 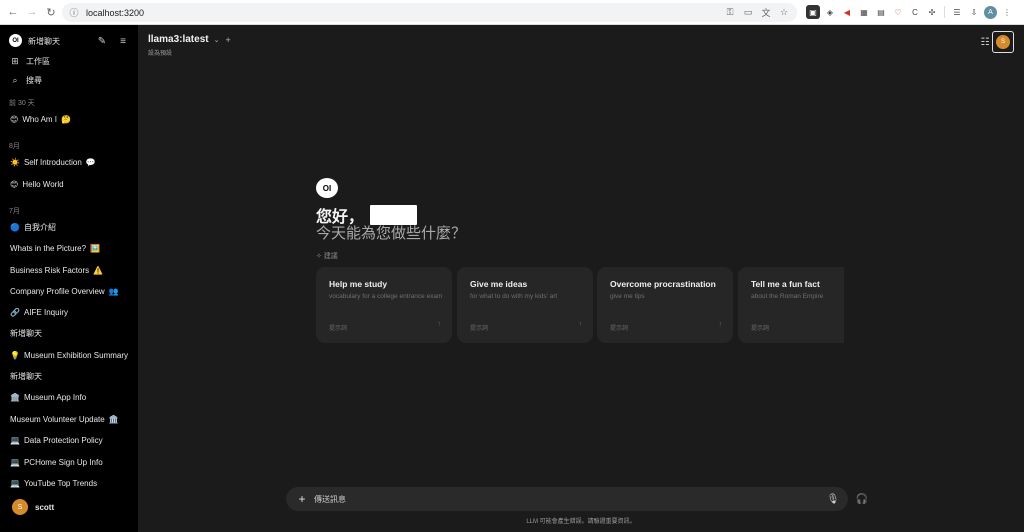 What do you see at coordinates (45, 507) in the screenshot?
I see `user-name: scott` at bounding box center [45, 507].